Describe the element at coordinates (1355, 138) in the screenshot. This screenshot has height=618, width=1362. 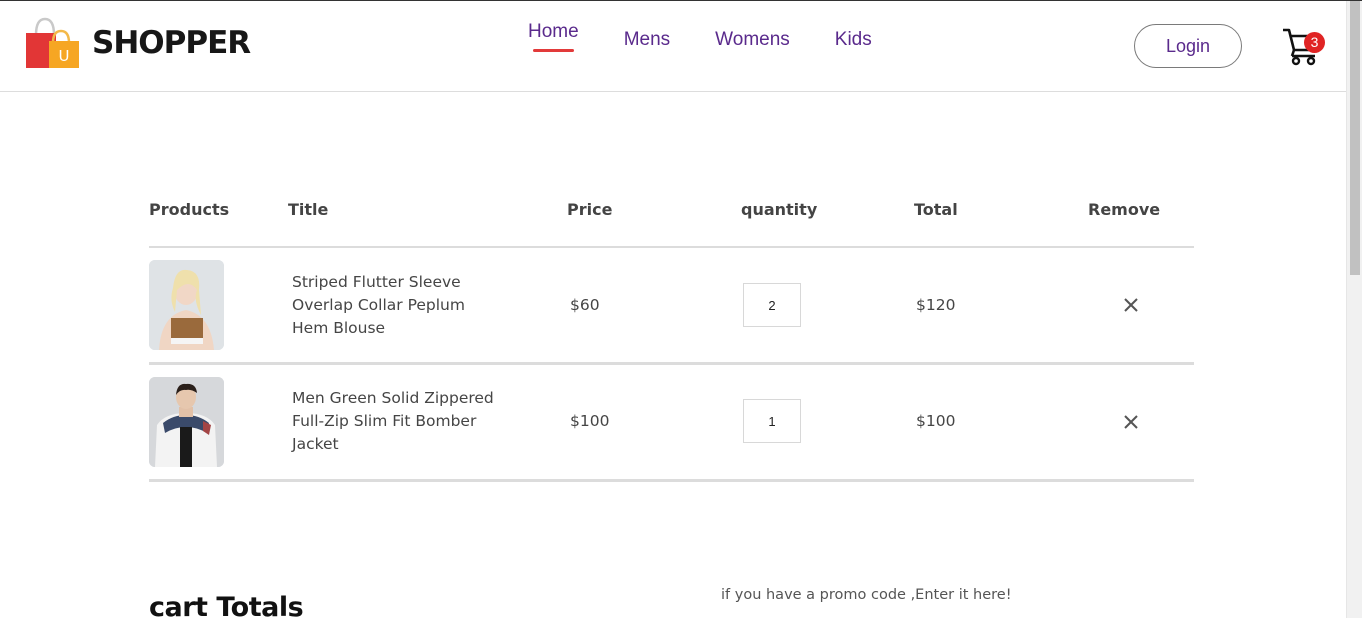
I see `scrollbar-thumb` at that location.